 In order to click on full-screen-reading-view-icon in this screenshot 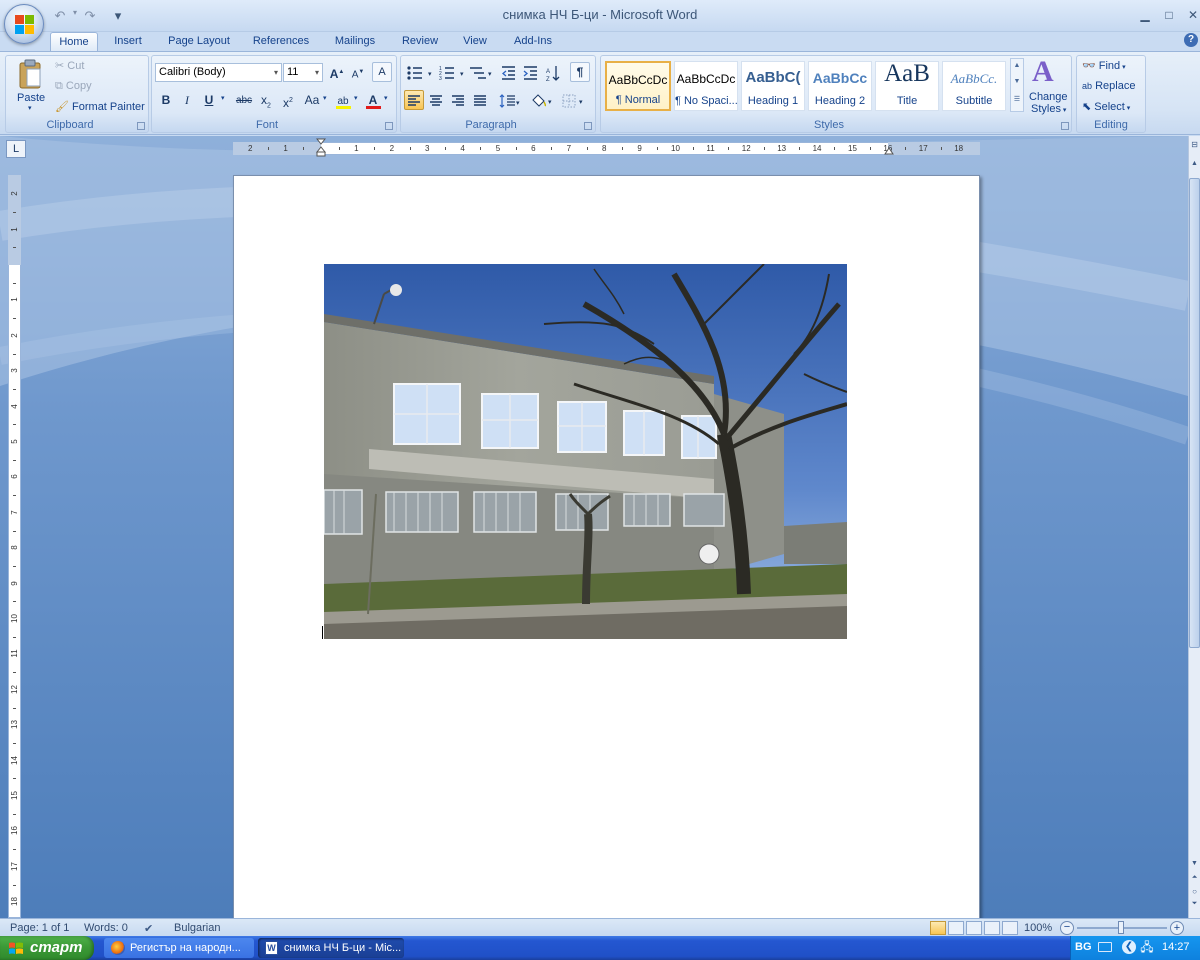, I will do `click(956, 928)`.